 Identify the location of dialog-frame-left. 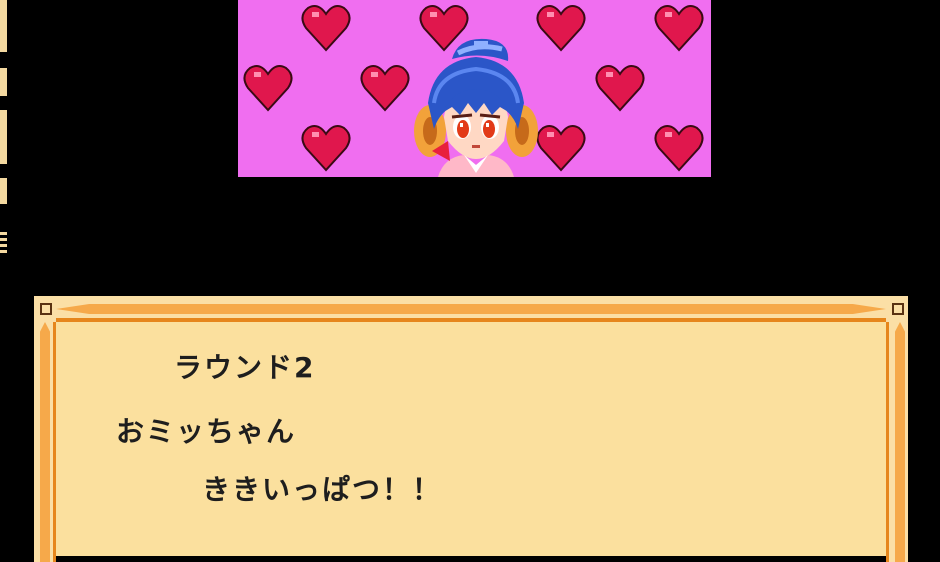
(45, 442).